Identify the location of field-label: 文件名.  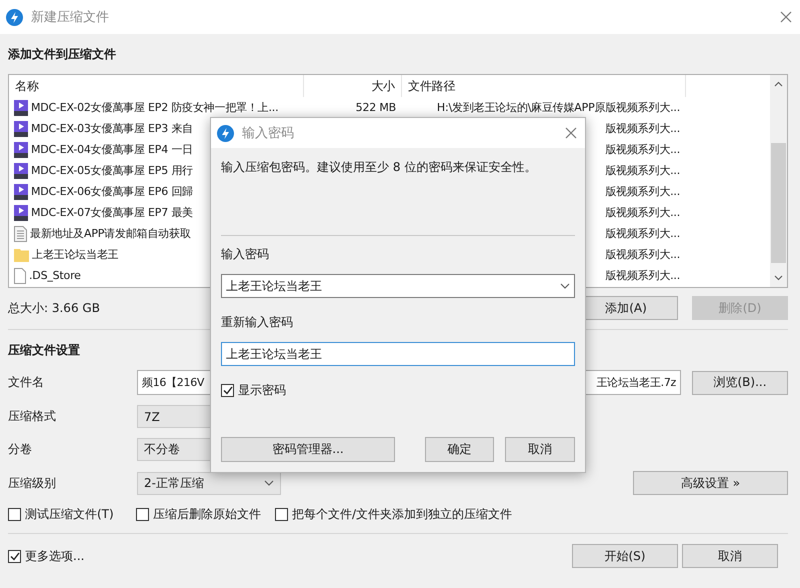
(26, 382).